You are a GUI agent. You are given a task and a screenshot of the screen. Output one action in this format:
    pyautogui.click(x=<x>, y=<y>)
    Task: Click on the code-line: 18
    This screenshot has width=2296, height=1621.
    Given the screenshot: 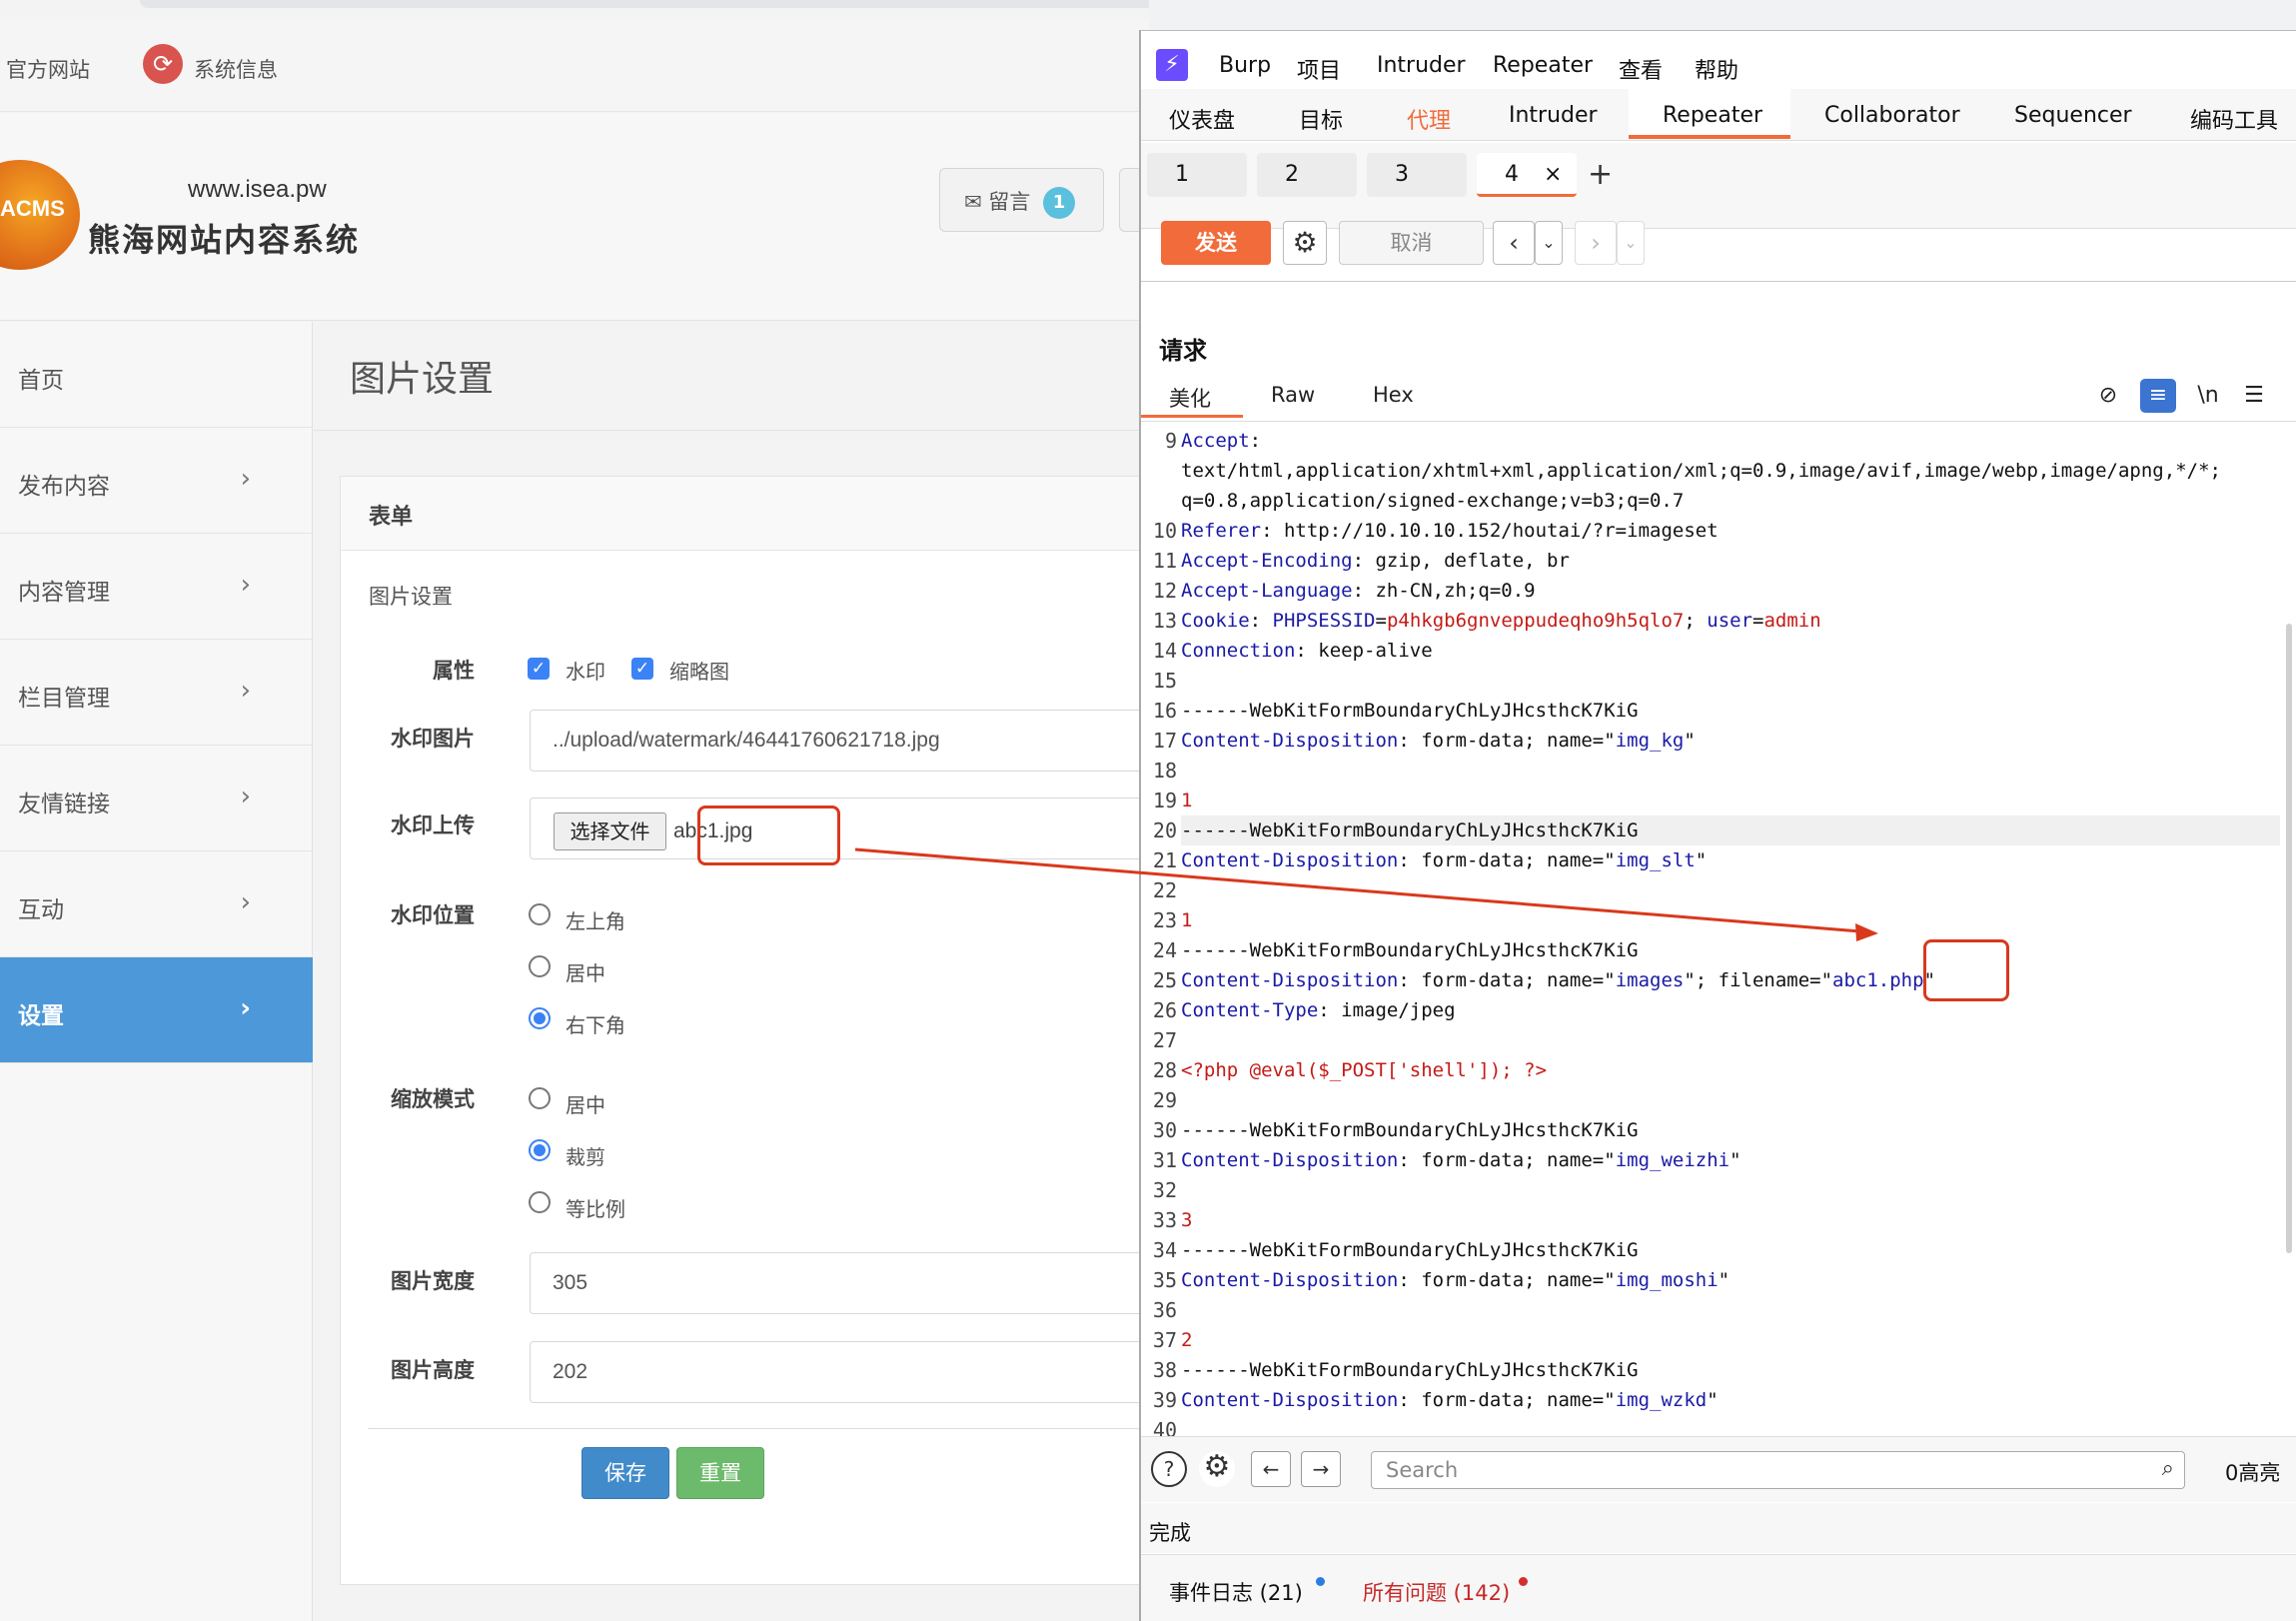 What is the action you would take?
    pyautogui.click(x=1716, y=771)
    